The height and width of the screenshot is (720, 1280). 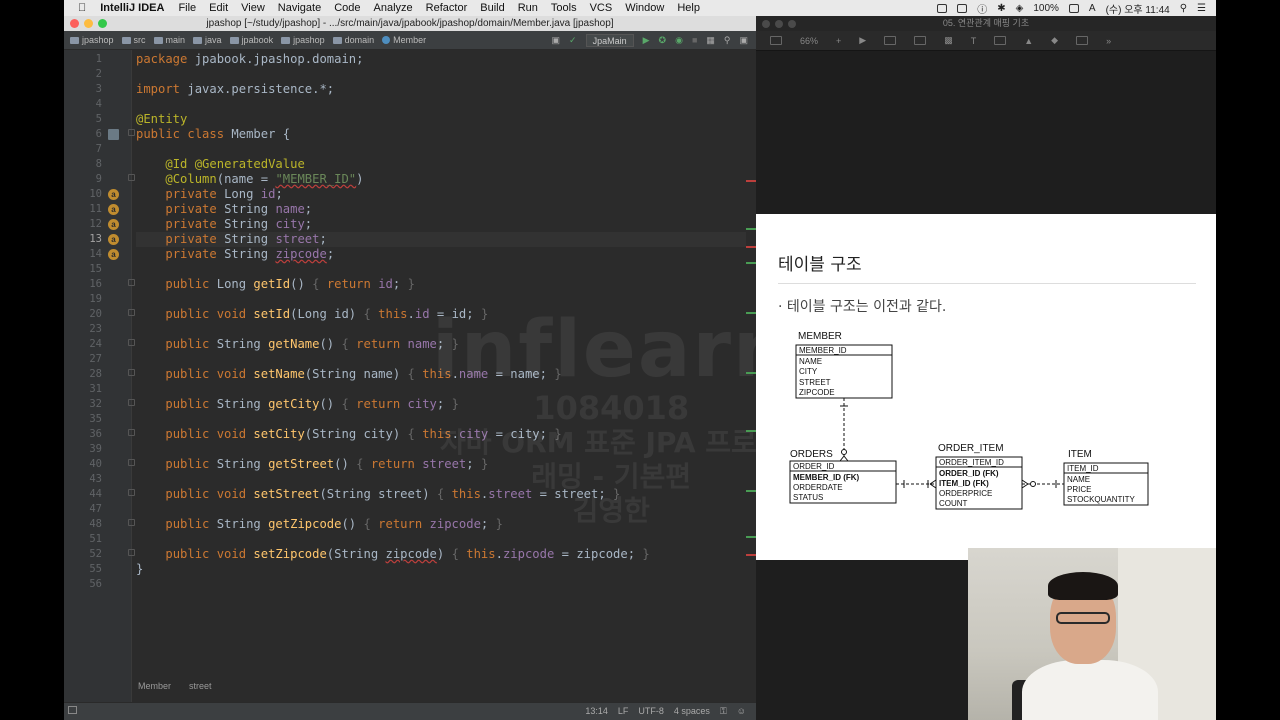 I want to click on lock-icon: ⚿, so click(x=723, y=711).